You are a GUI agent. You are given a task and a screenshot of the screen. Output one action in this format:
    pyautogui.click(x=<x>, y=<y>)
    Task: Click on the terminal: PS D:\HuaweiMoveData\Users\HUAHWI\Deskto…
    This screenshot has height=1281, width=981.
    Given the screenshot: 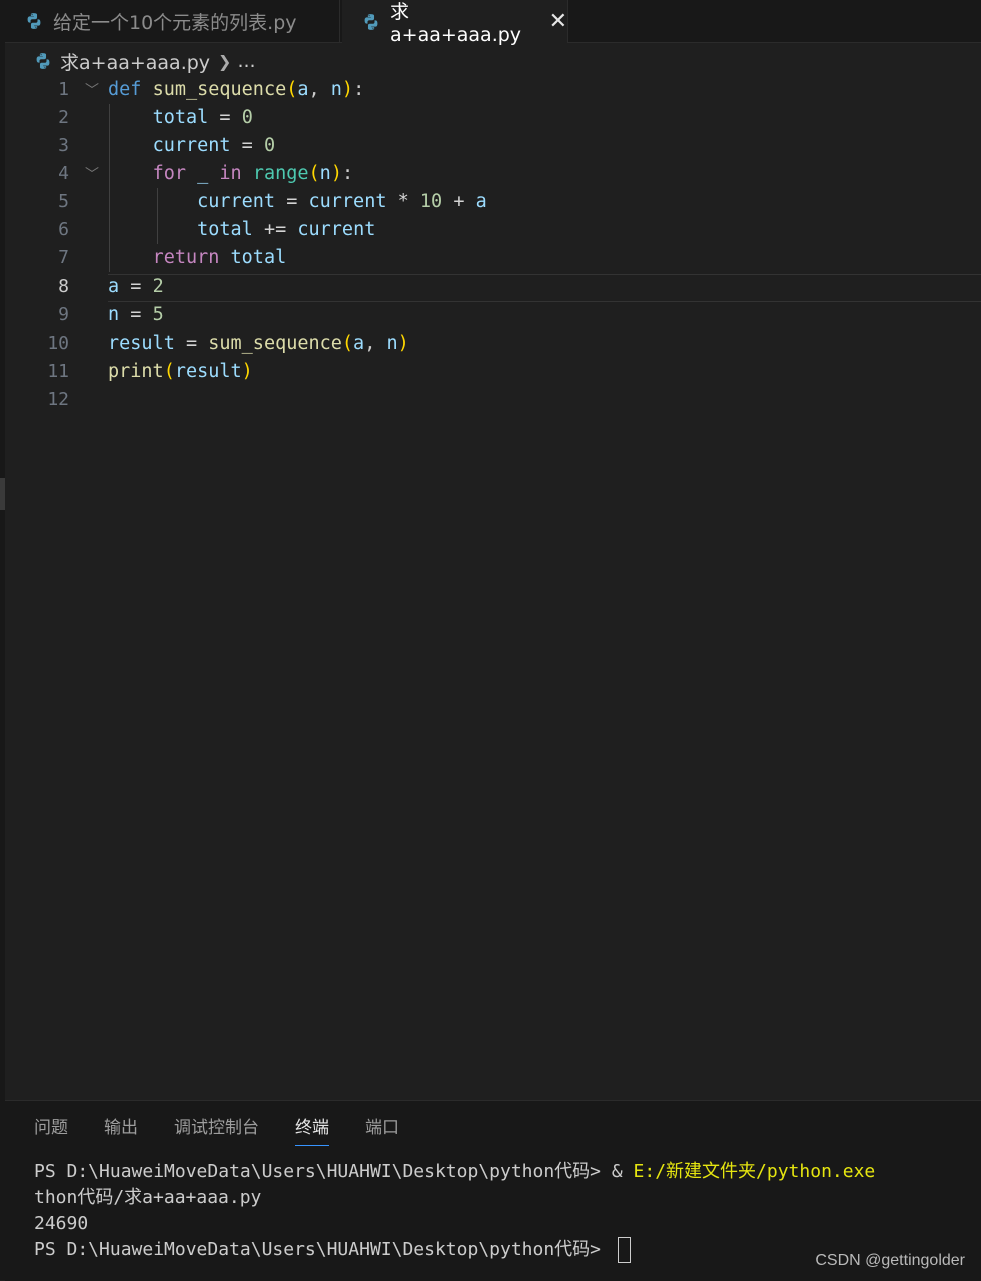 What is the action you would take?
    pyautogui.click(x=507, y=1211)
    